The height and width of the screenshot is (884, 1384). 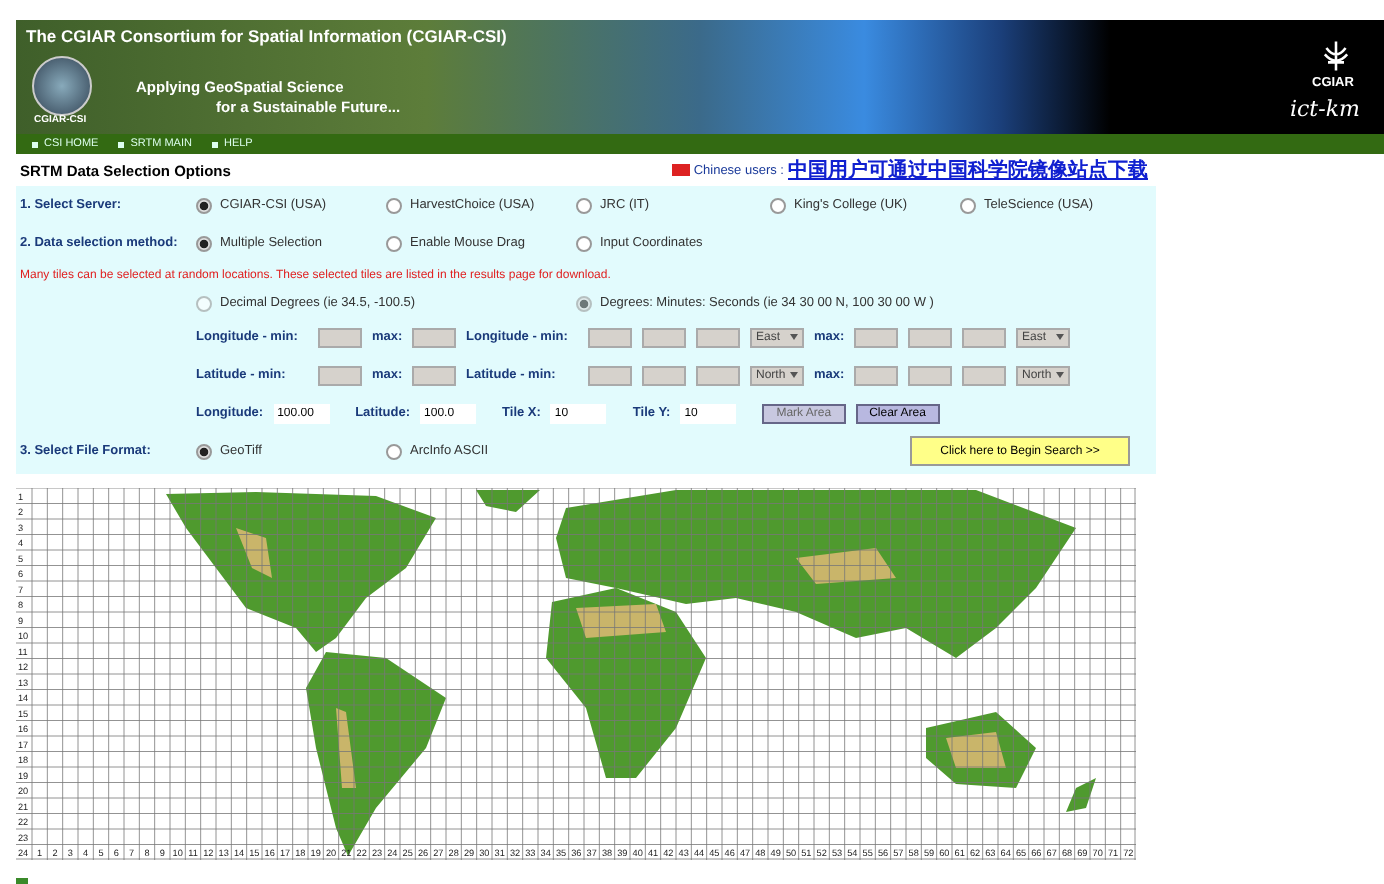 I want to click on flag-icon, so click(x=680, y=170).